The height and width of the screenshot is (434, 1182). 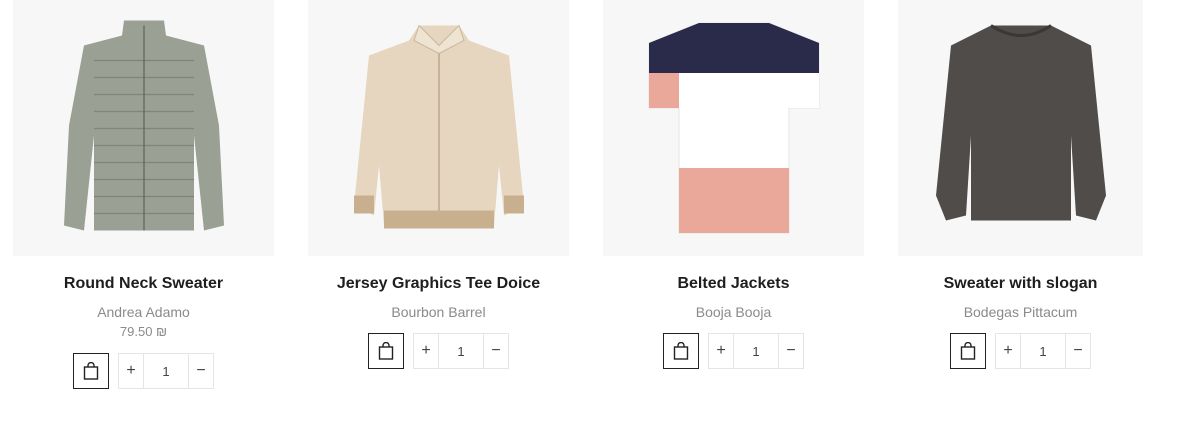 I want to click on puffer-jacket-image, so click(x=143, y=125).